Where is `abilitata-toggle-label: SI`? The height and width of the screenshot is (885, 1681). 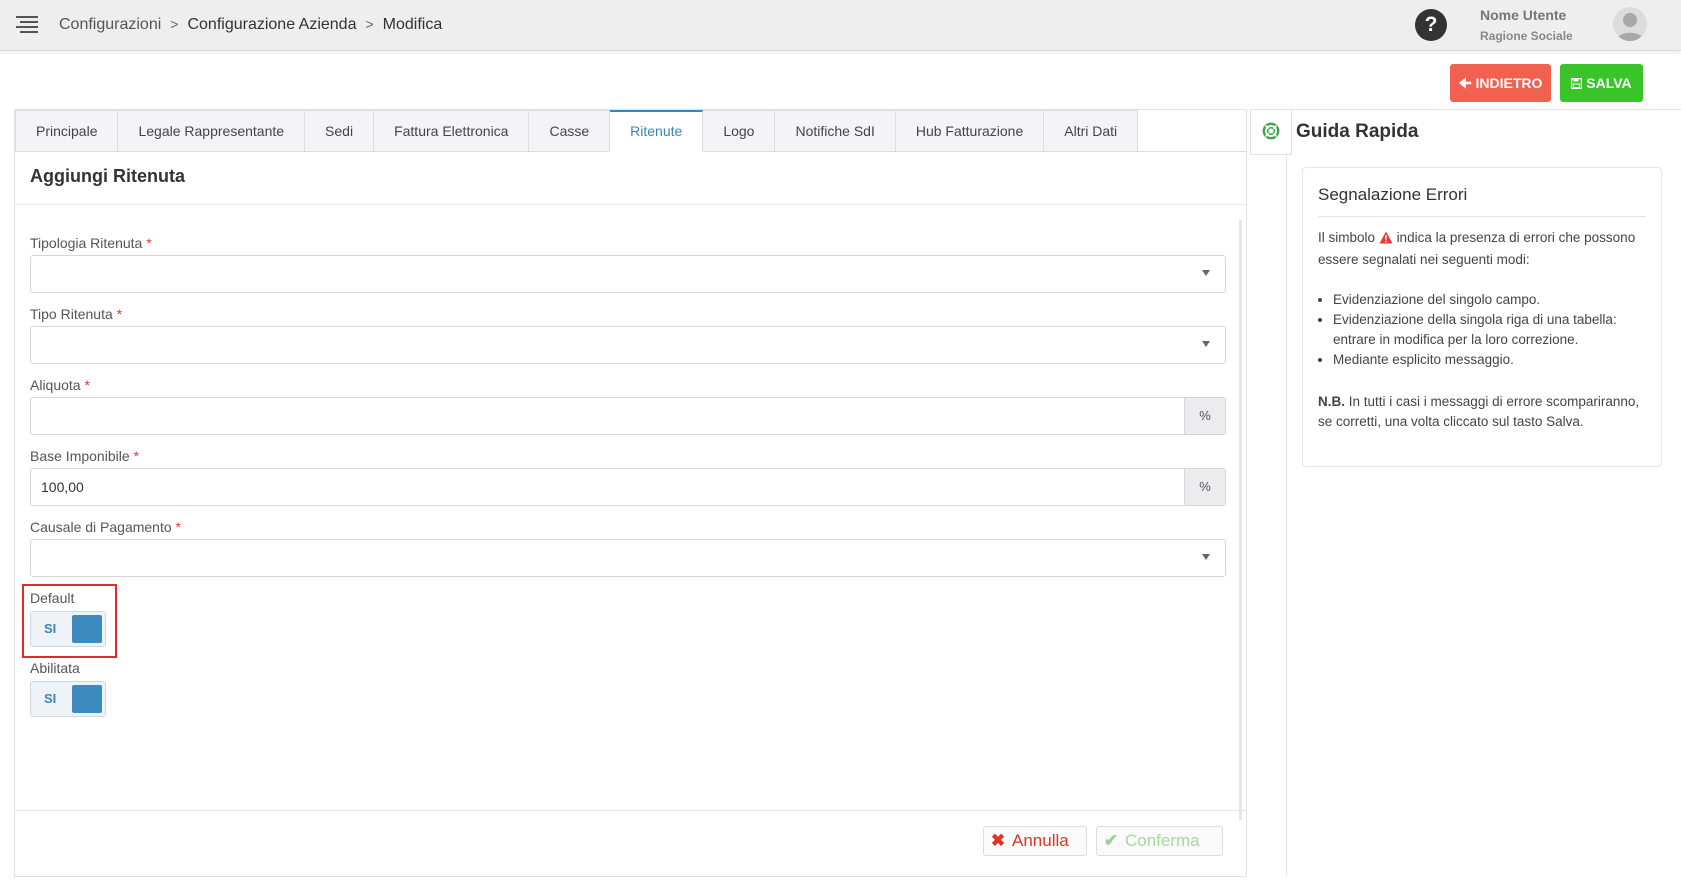
abilitata-toggle-label: SI is located at coordinates (50, 698).